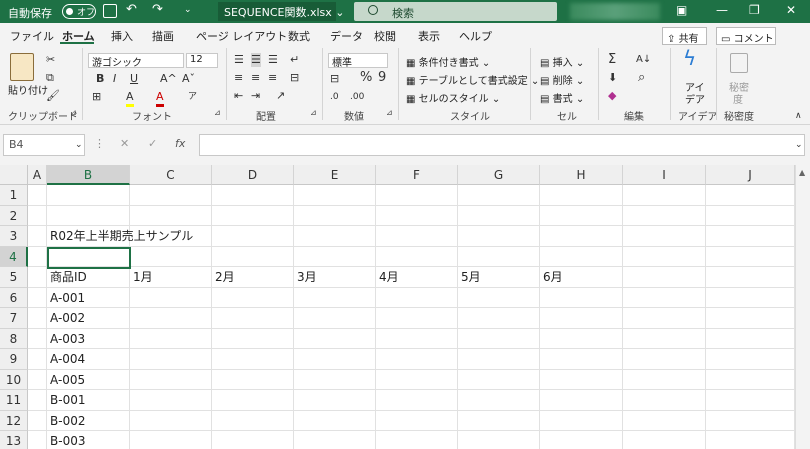 The image size is (810, 449). What do you see at coordinates (417, 297) in the screenshot?
I see `cell-f6` at bounding box center [417, 297].